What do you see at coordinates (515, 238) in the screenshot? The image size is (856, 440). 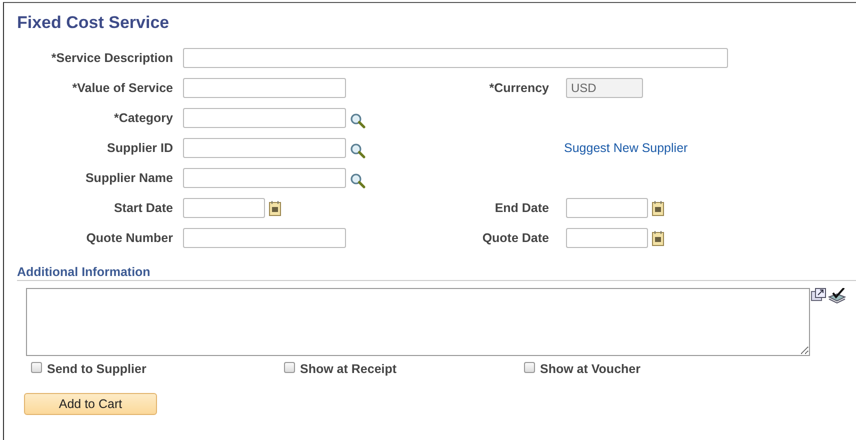 I see `field-label: Quote Date` at bounding box center [515, 238].